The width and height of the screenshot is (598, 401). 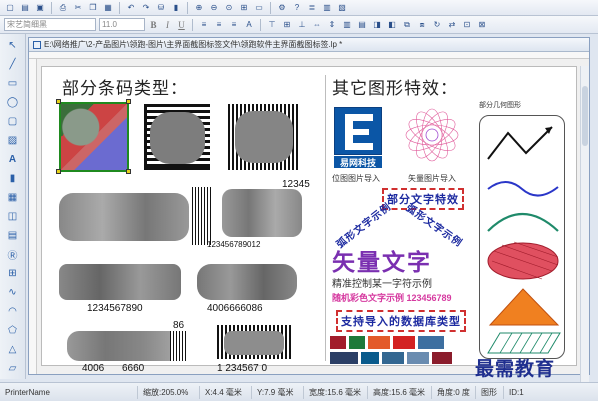 What do you see at coordinates (13, 235) in the screenshot?
I see `serial-tool-icon: ▤` at bounding box center [13, 235].